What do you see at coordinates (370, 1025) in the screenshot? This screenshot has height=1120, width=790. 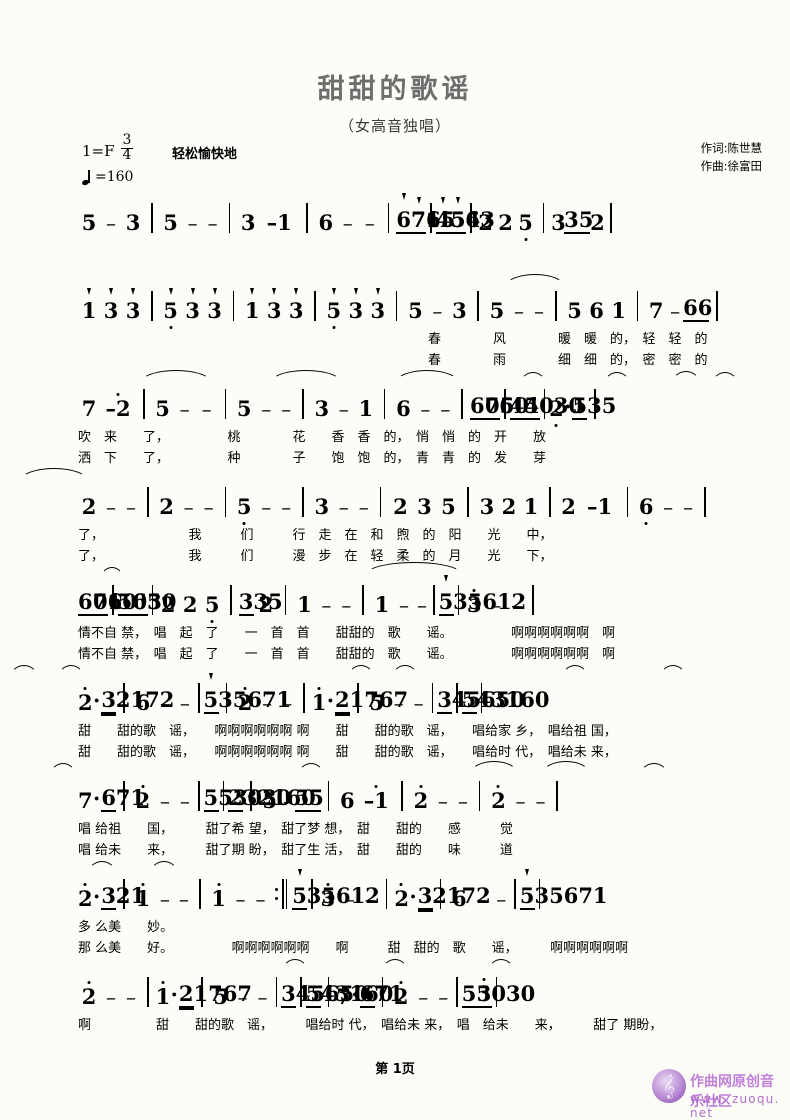 I see `lyrics-verse-1: 啊 甜 甜的歌 谣， 唱给时 代， 唱给未 来， 唱 给未 来， 甜了 期盼，` at bounding box center [370, 1025].